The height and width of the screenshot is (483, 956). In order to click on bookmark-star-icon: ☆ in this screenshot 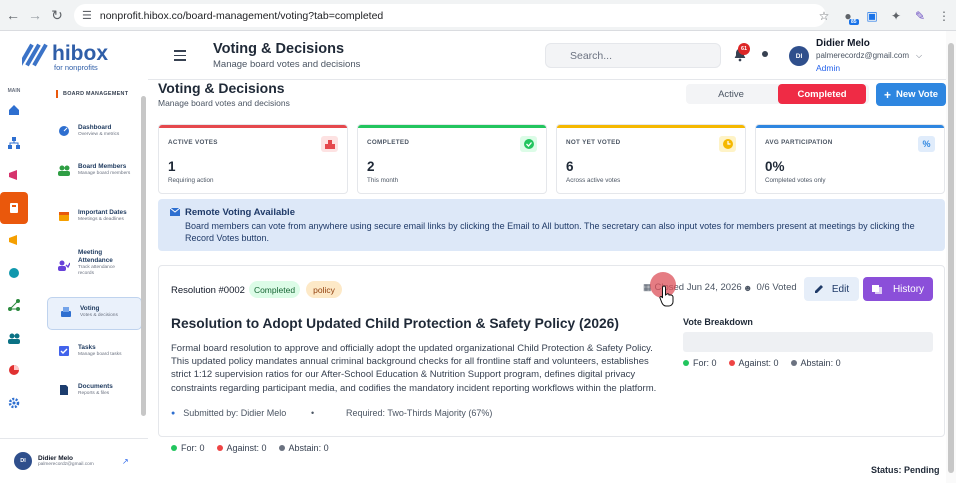, I will do `click(824, 16)`.